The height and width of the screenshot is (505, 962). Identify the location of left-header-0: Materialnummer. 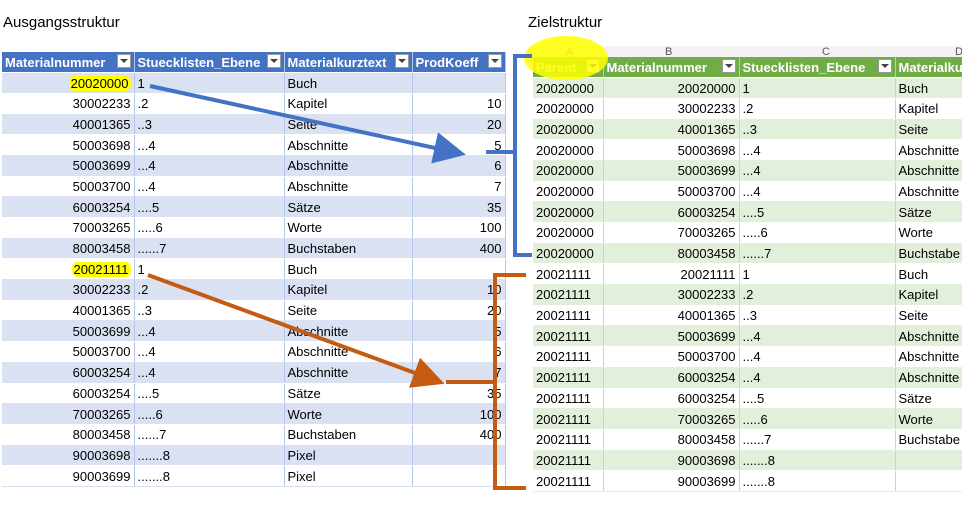
(68, 63).